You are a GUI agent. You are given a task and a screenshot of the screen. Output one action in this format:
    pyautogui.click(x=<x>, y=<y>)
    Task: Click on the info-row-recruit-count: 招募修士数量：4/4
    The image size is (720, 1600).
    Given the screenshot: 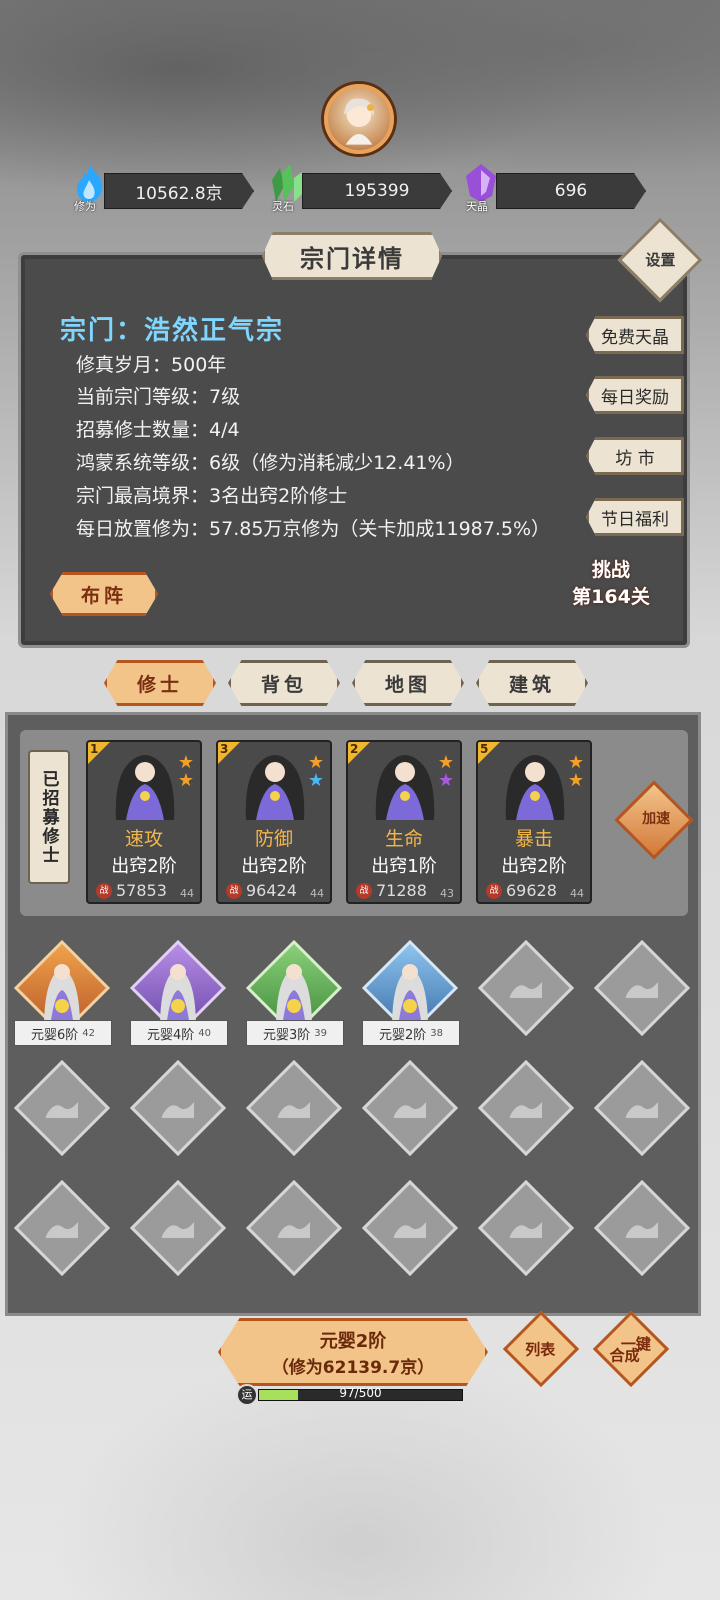 What is the action you would take?
    pyautogui.click(x=158, y=430)
    